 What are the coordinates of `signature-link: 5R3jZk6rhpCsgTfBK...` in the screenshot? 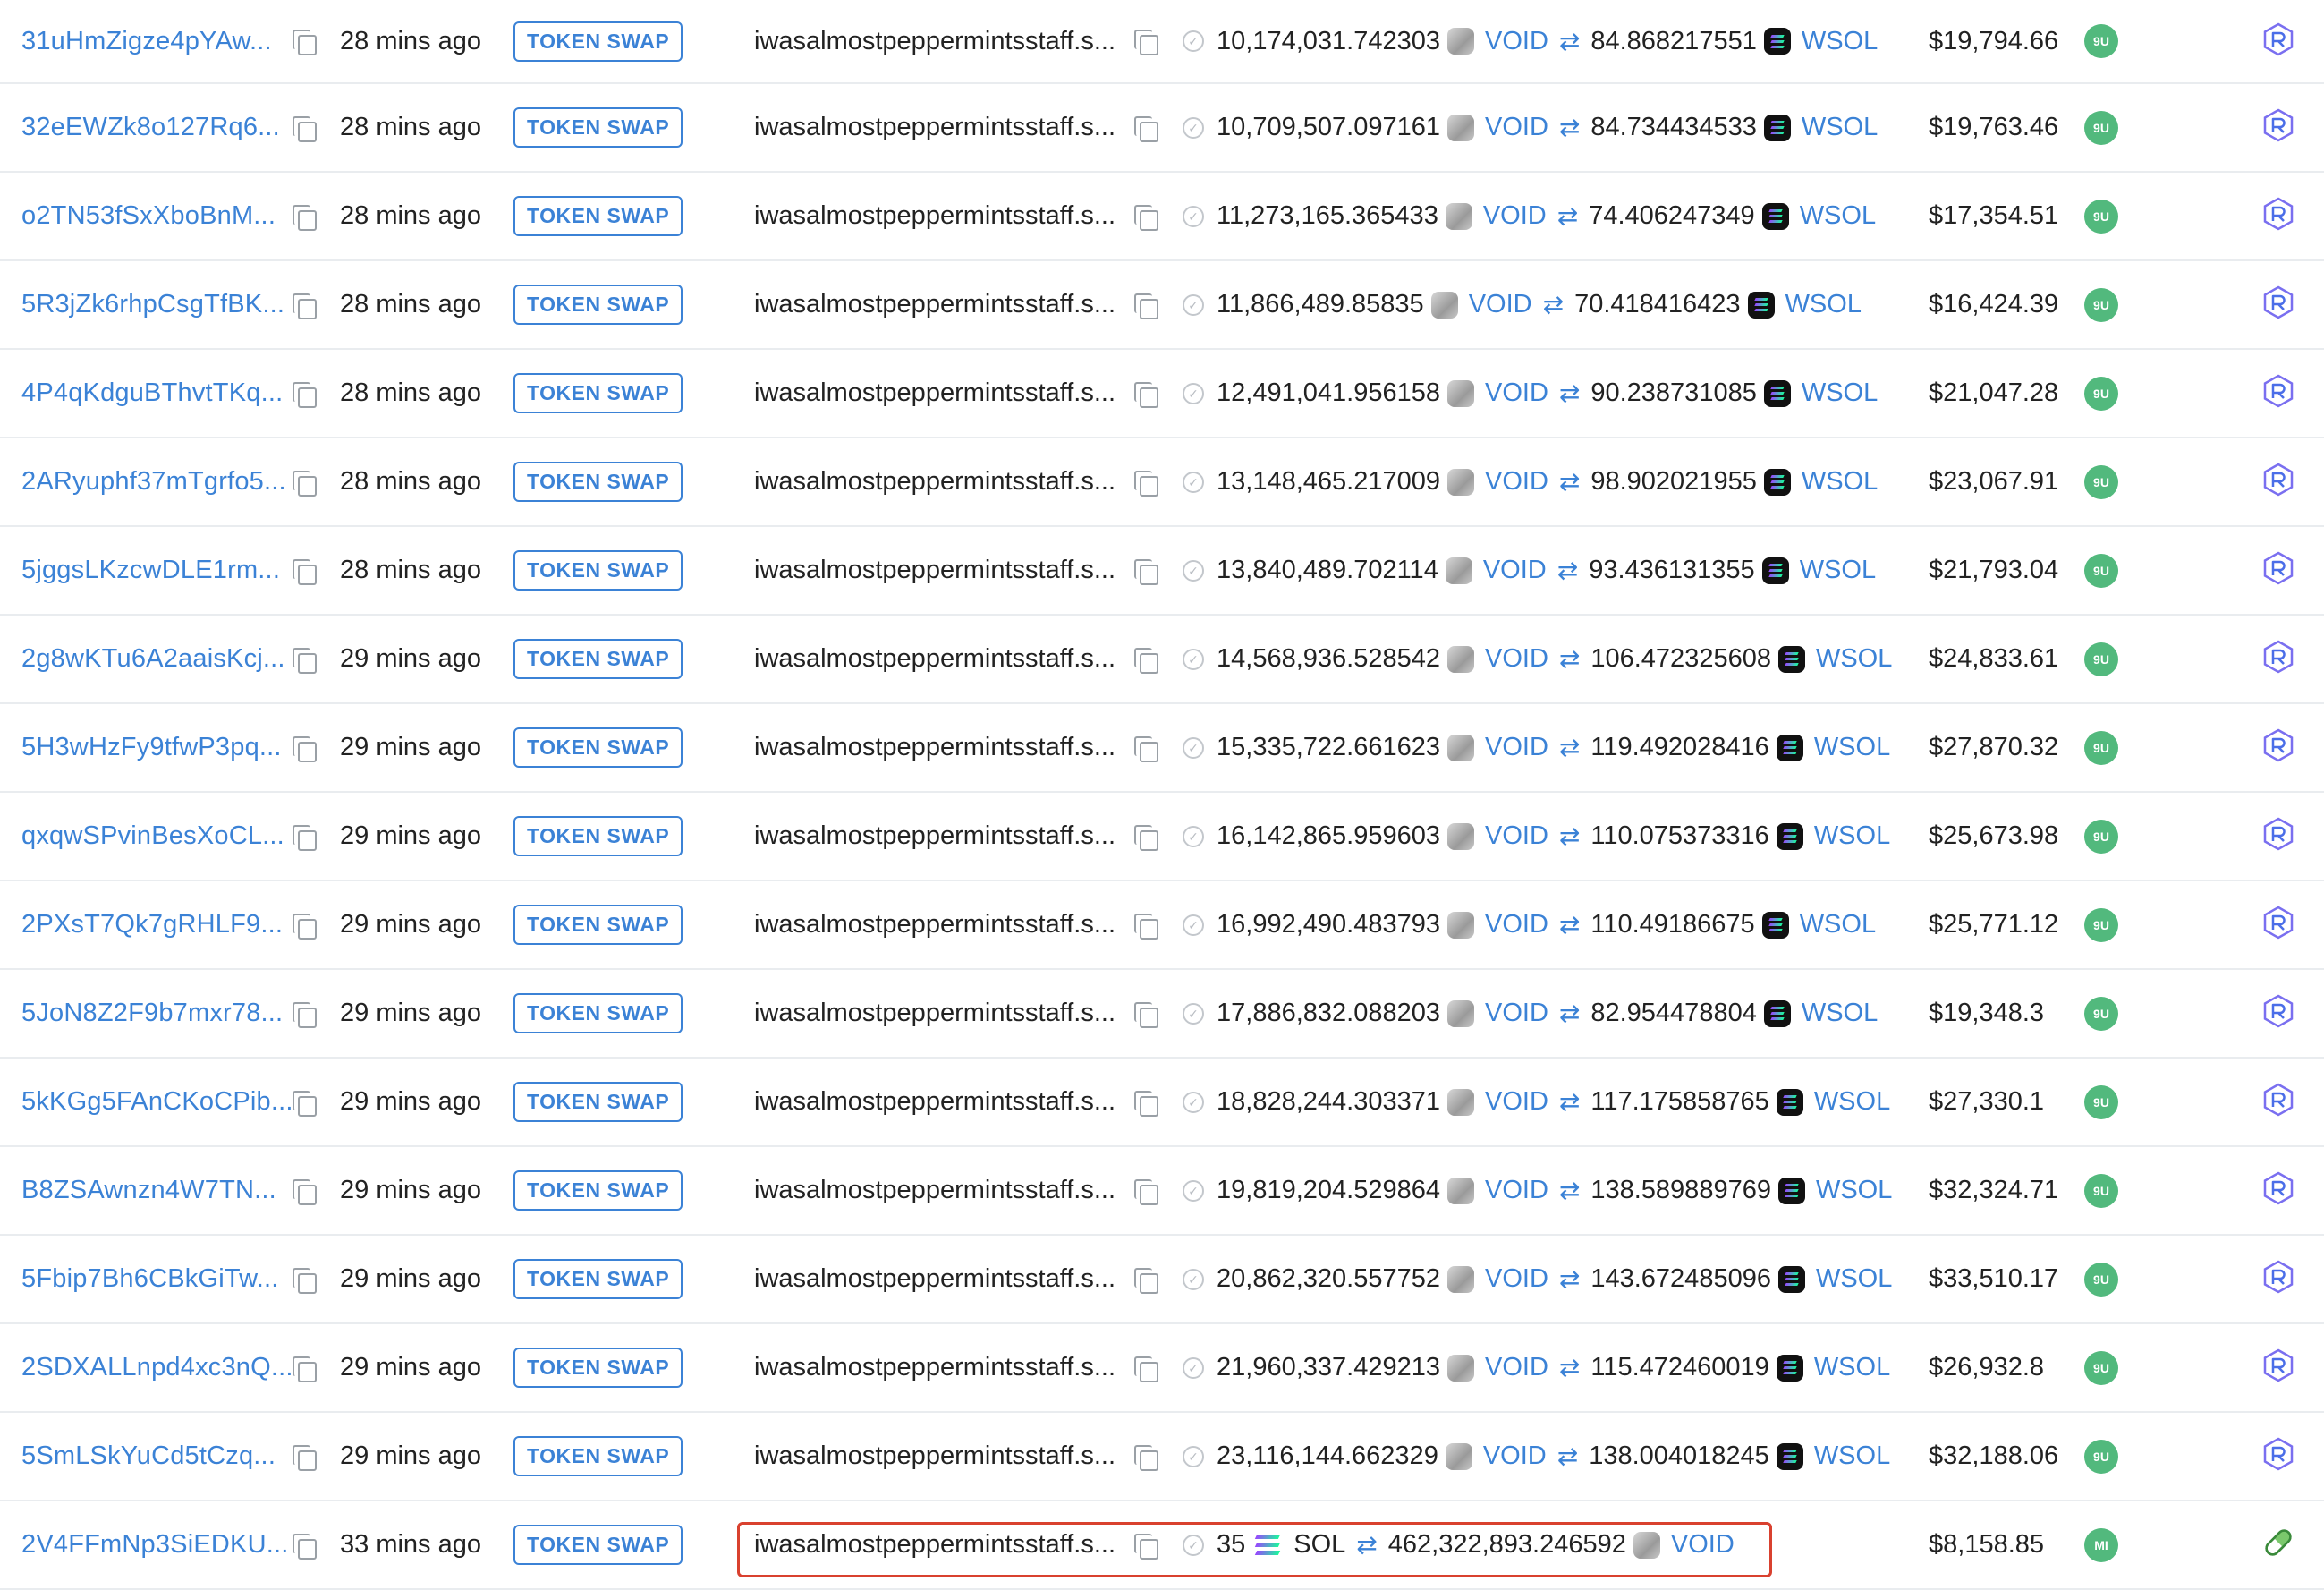 It's located at (152, 304).